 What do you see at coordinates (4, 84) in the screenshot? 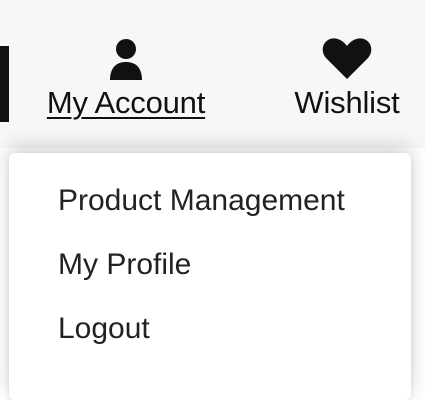
I see `header-left-edge-element` at bounding box center [4, 84].